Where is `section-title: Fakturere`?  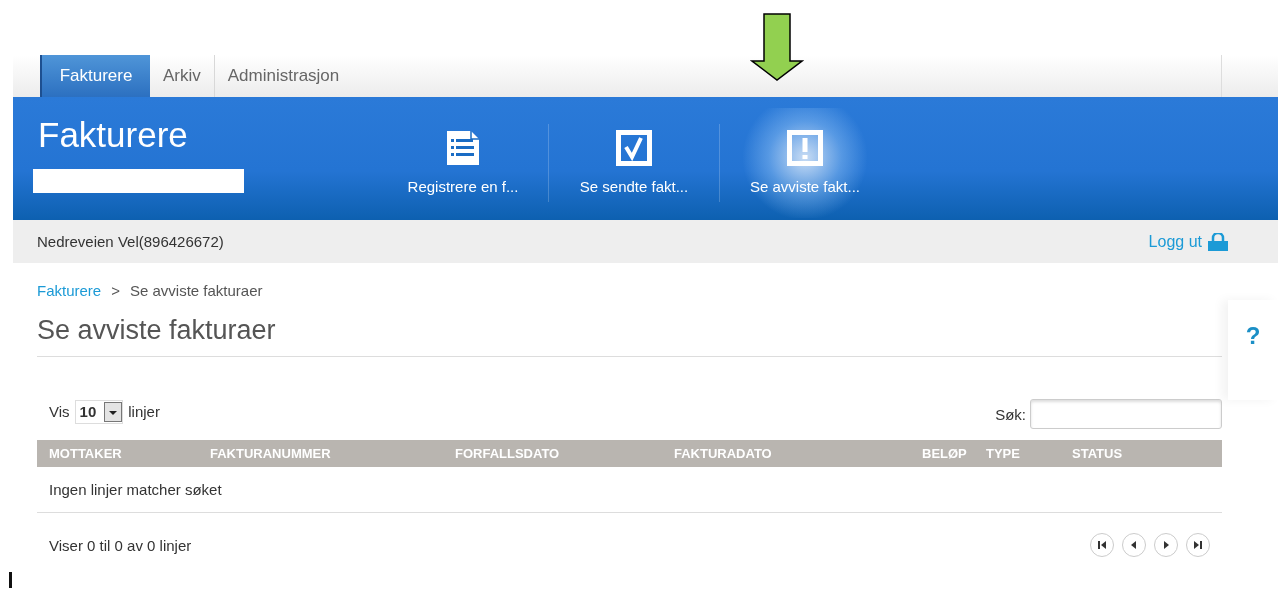 section-title: Fakturere is located at coordinates (113, 135).